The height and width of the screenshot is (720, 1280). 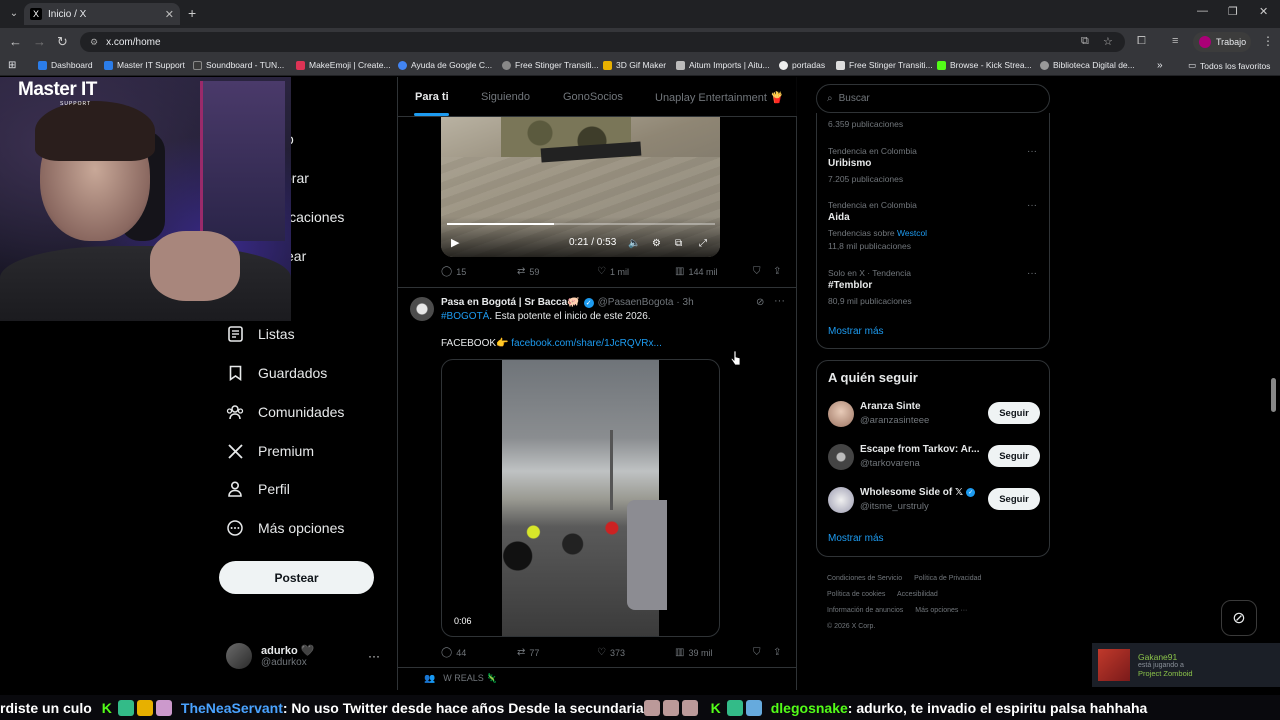 What do you see at coordinates (102, 14) in the screenshot?
I see `browser-tab: X Inicio / X ✕` at bounding box center [102, 14].